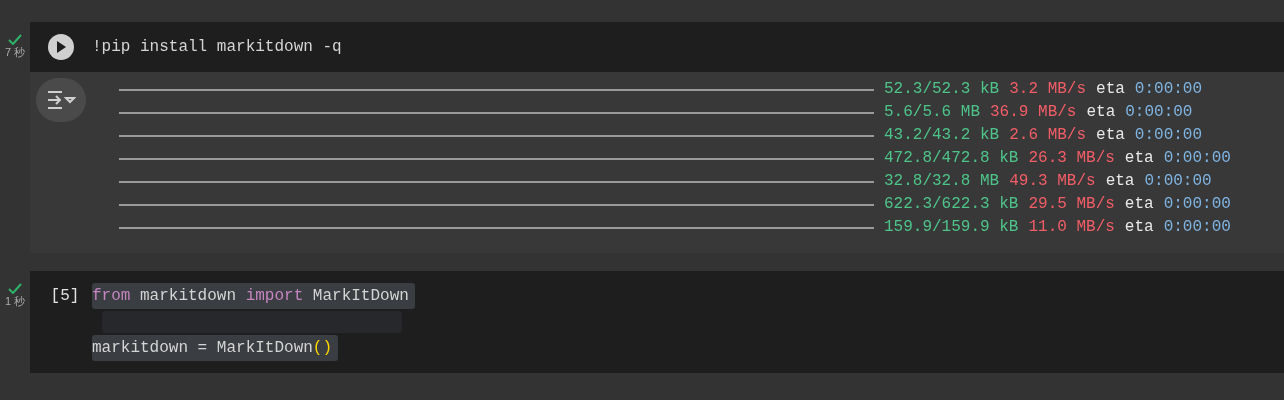 The image size is (1284, 400). What do you see at coordinates (942, 181) in the screenshot?
I see `download-size: 32.8/32.8 MB` at bounding box center [942, 181].